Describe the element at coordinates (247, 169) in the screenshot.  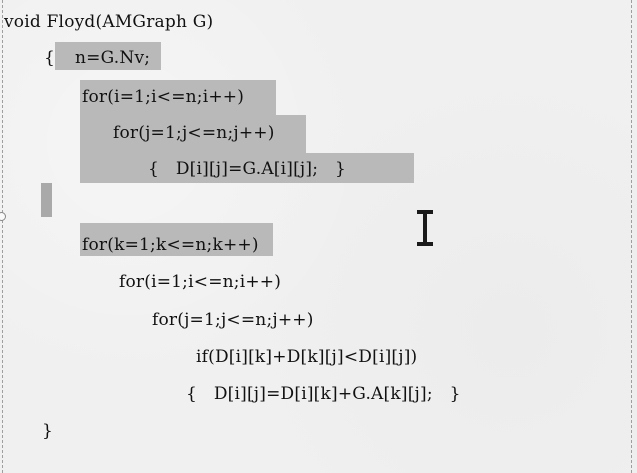
I see `code-line-init-body: { D[i][j]=G.A[i][j]; }` at that location.